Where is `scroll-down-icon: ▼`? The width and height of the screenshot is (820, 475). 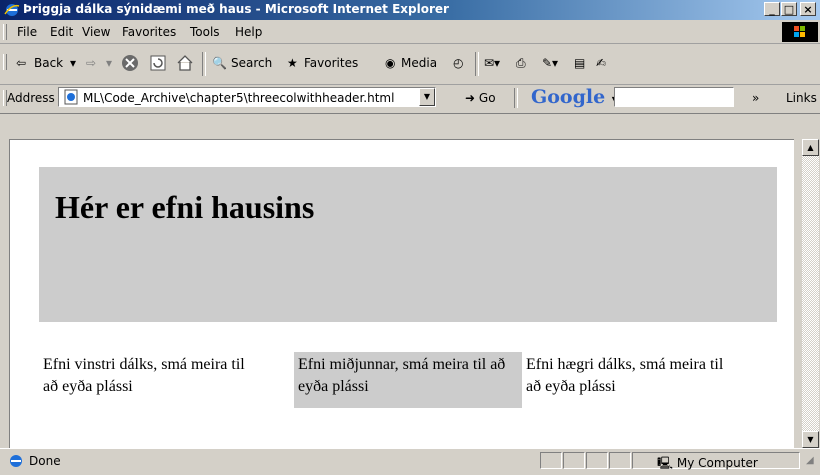
scroll-down-icon: ▼ is located at coordinates (810, 439).